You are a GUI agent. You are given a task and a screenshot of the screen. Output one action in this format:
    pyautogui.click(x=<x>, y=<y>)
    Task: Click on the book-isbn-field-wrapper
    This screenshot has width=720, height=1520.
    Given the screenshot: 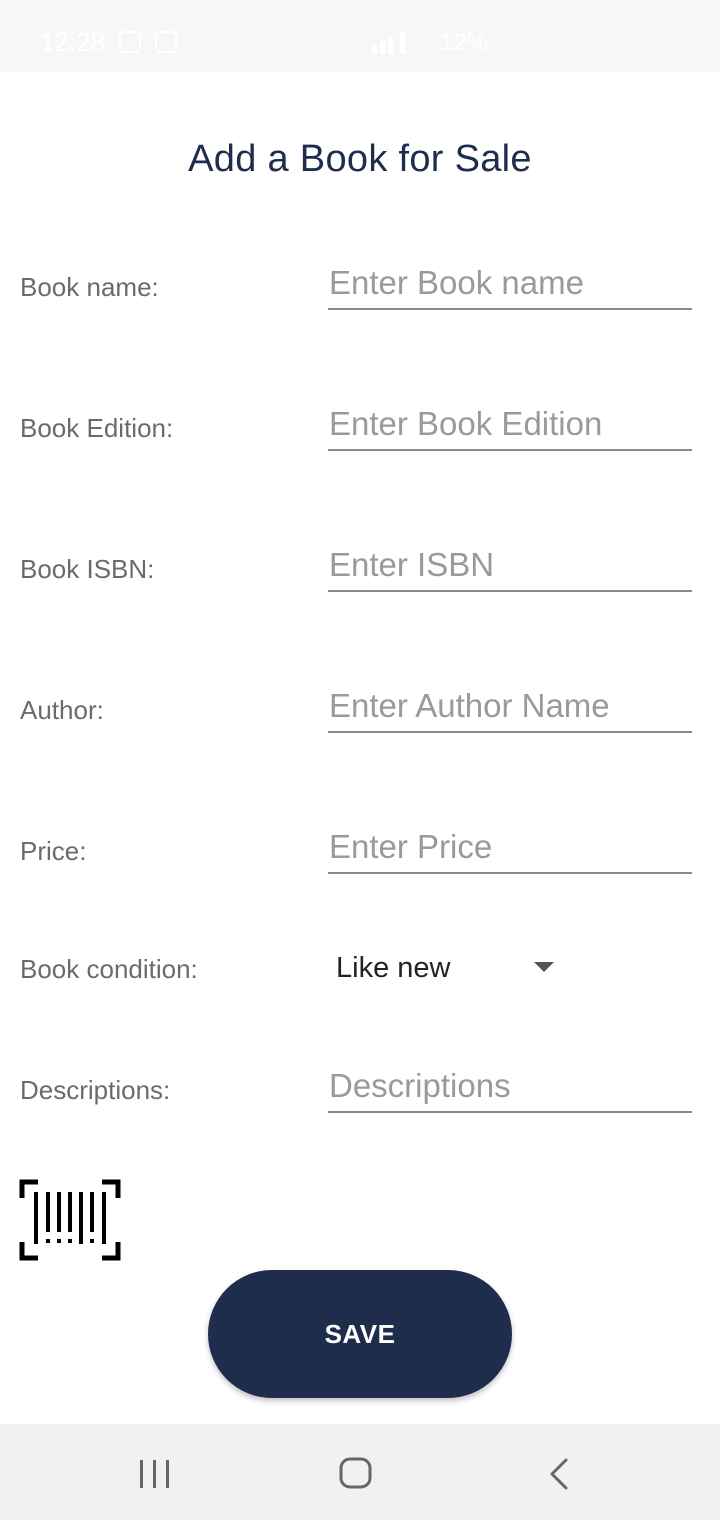 What is the action you would take?
    pyautogui.click(x=510, y=567)
    